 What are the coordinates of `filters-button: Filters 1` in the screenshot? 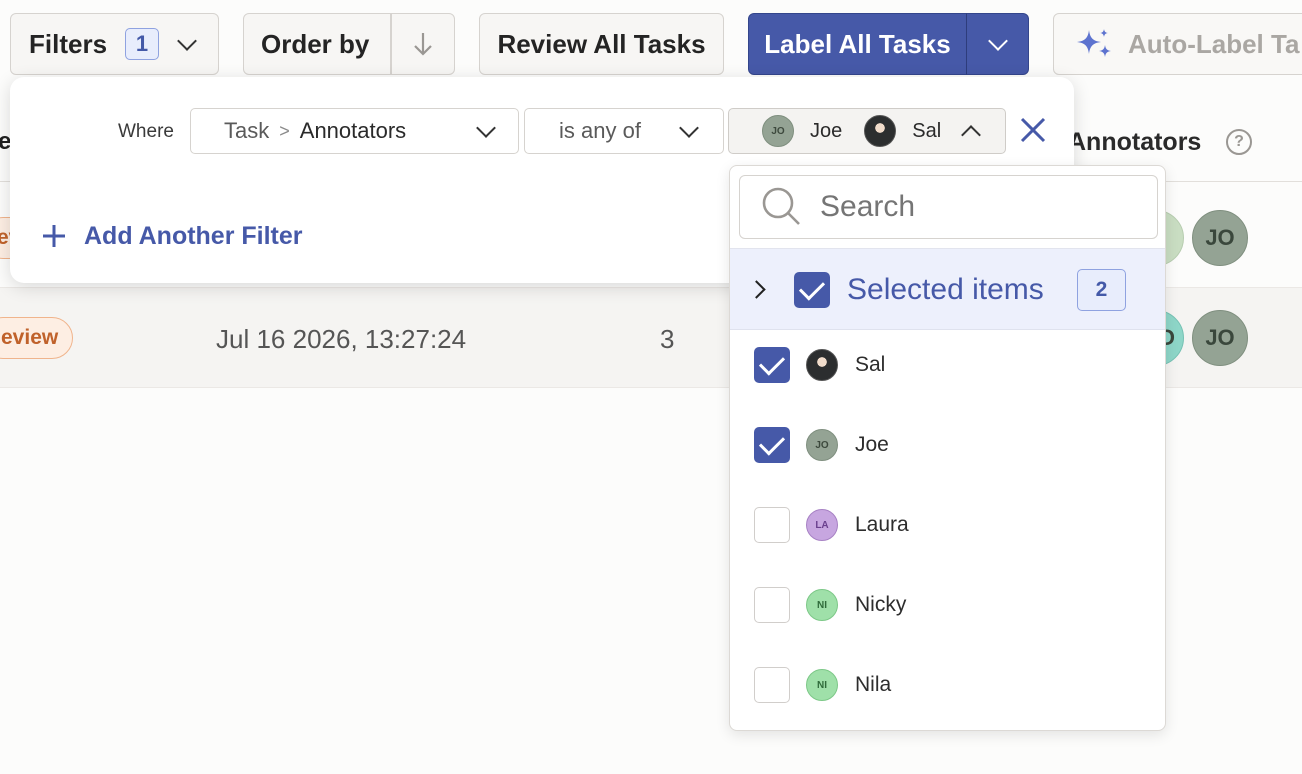 It's located at (114, 44).